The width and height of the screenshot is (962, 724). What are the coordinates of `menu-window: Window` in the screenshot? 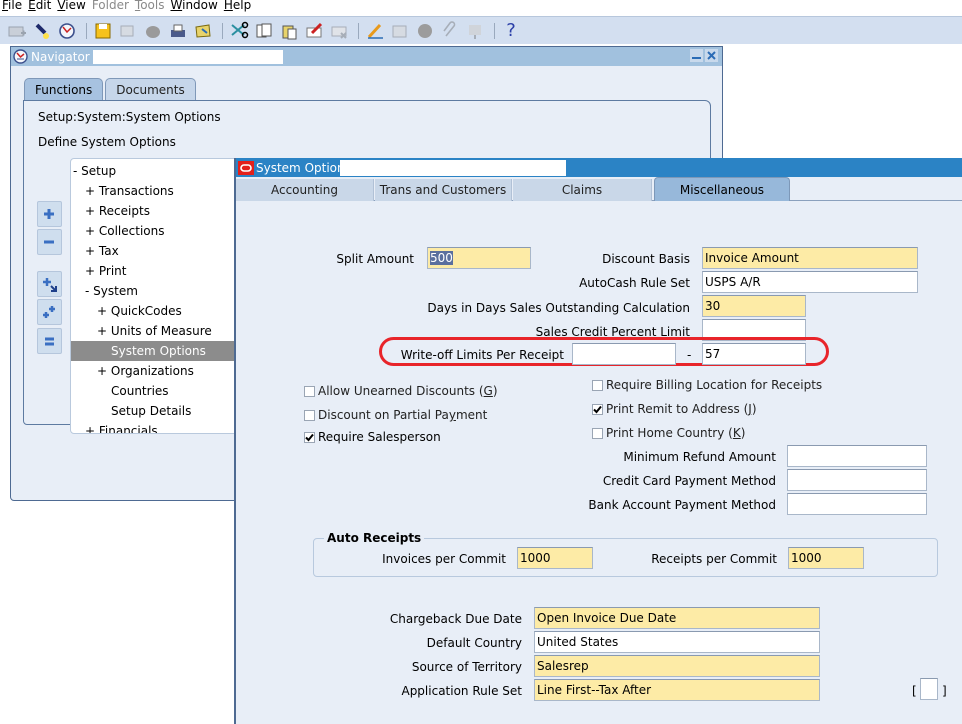 It's located at (195, 7).